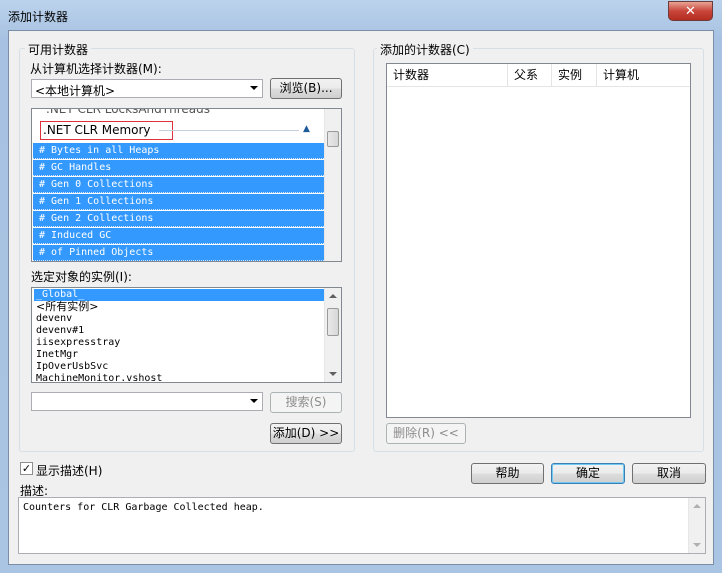 The height and width of the screenshot is (573, 722). Describe the element at coordinates (178, 168) in the screenshot. I see `counter-item: # GC Handles` at that location.